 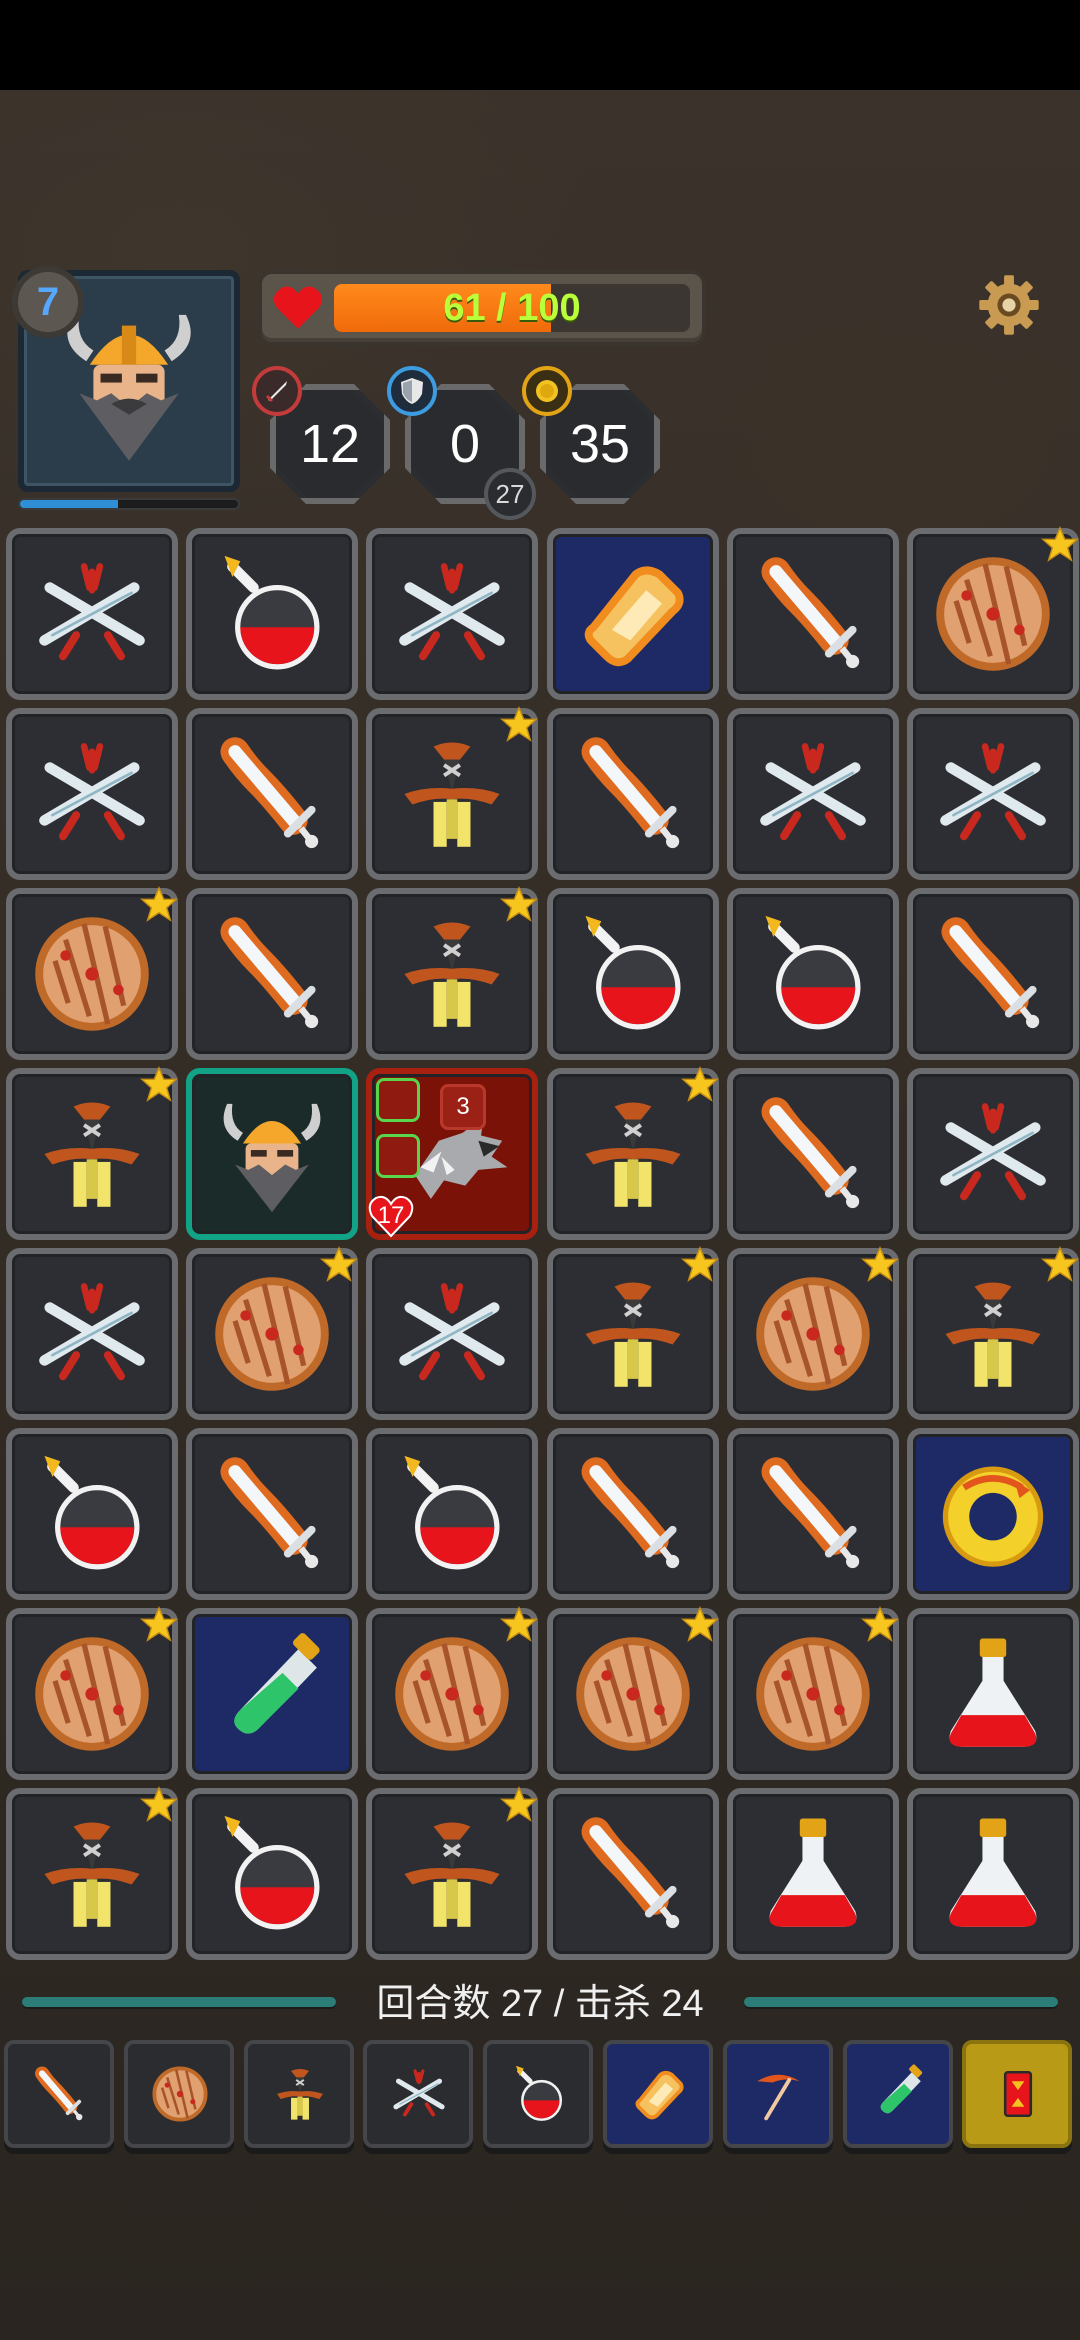 I want to click on shield-icon, so click(x=412, y=391).